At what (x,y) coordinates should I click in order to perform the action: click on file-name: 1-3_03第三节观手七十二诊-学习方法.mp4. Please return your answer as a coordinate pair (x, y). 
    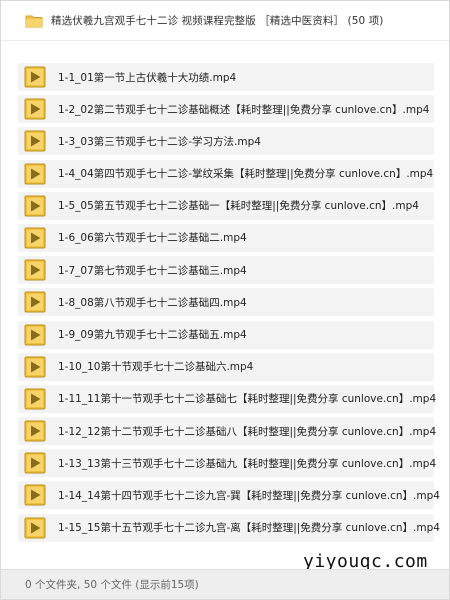
    Looking at the image, I should click on (159, 141).